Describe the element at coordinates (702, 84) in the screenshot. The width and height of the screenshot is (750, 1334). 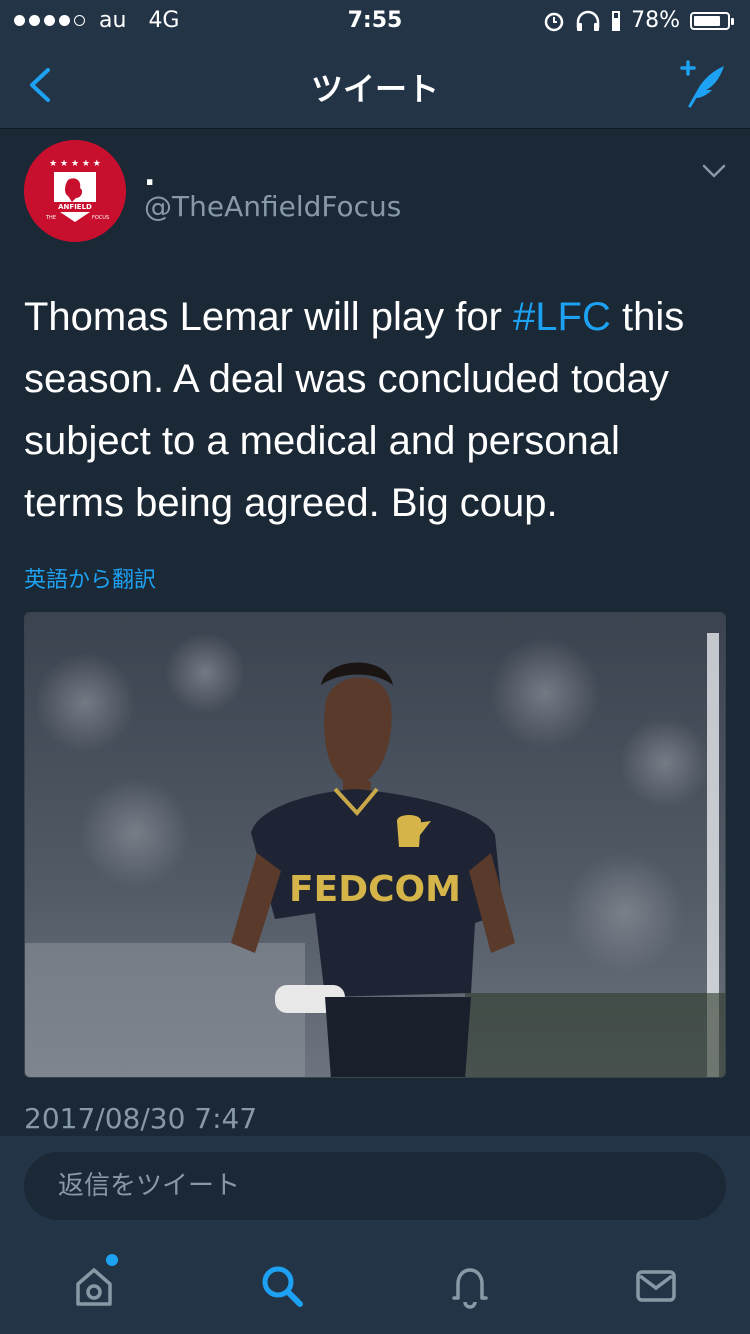
I see `compose-tweet-icon` at that location.